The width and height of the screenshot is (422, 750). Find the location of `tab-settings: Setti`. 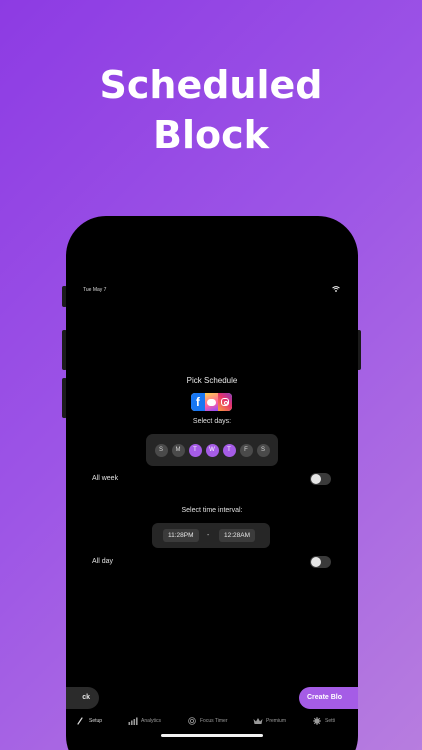

tab-settings: Setti is located at coordinates (323, 721).